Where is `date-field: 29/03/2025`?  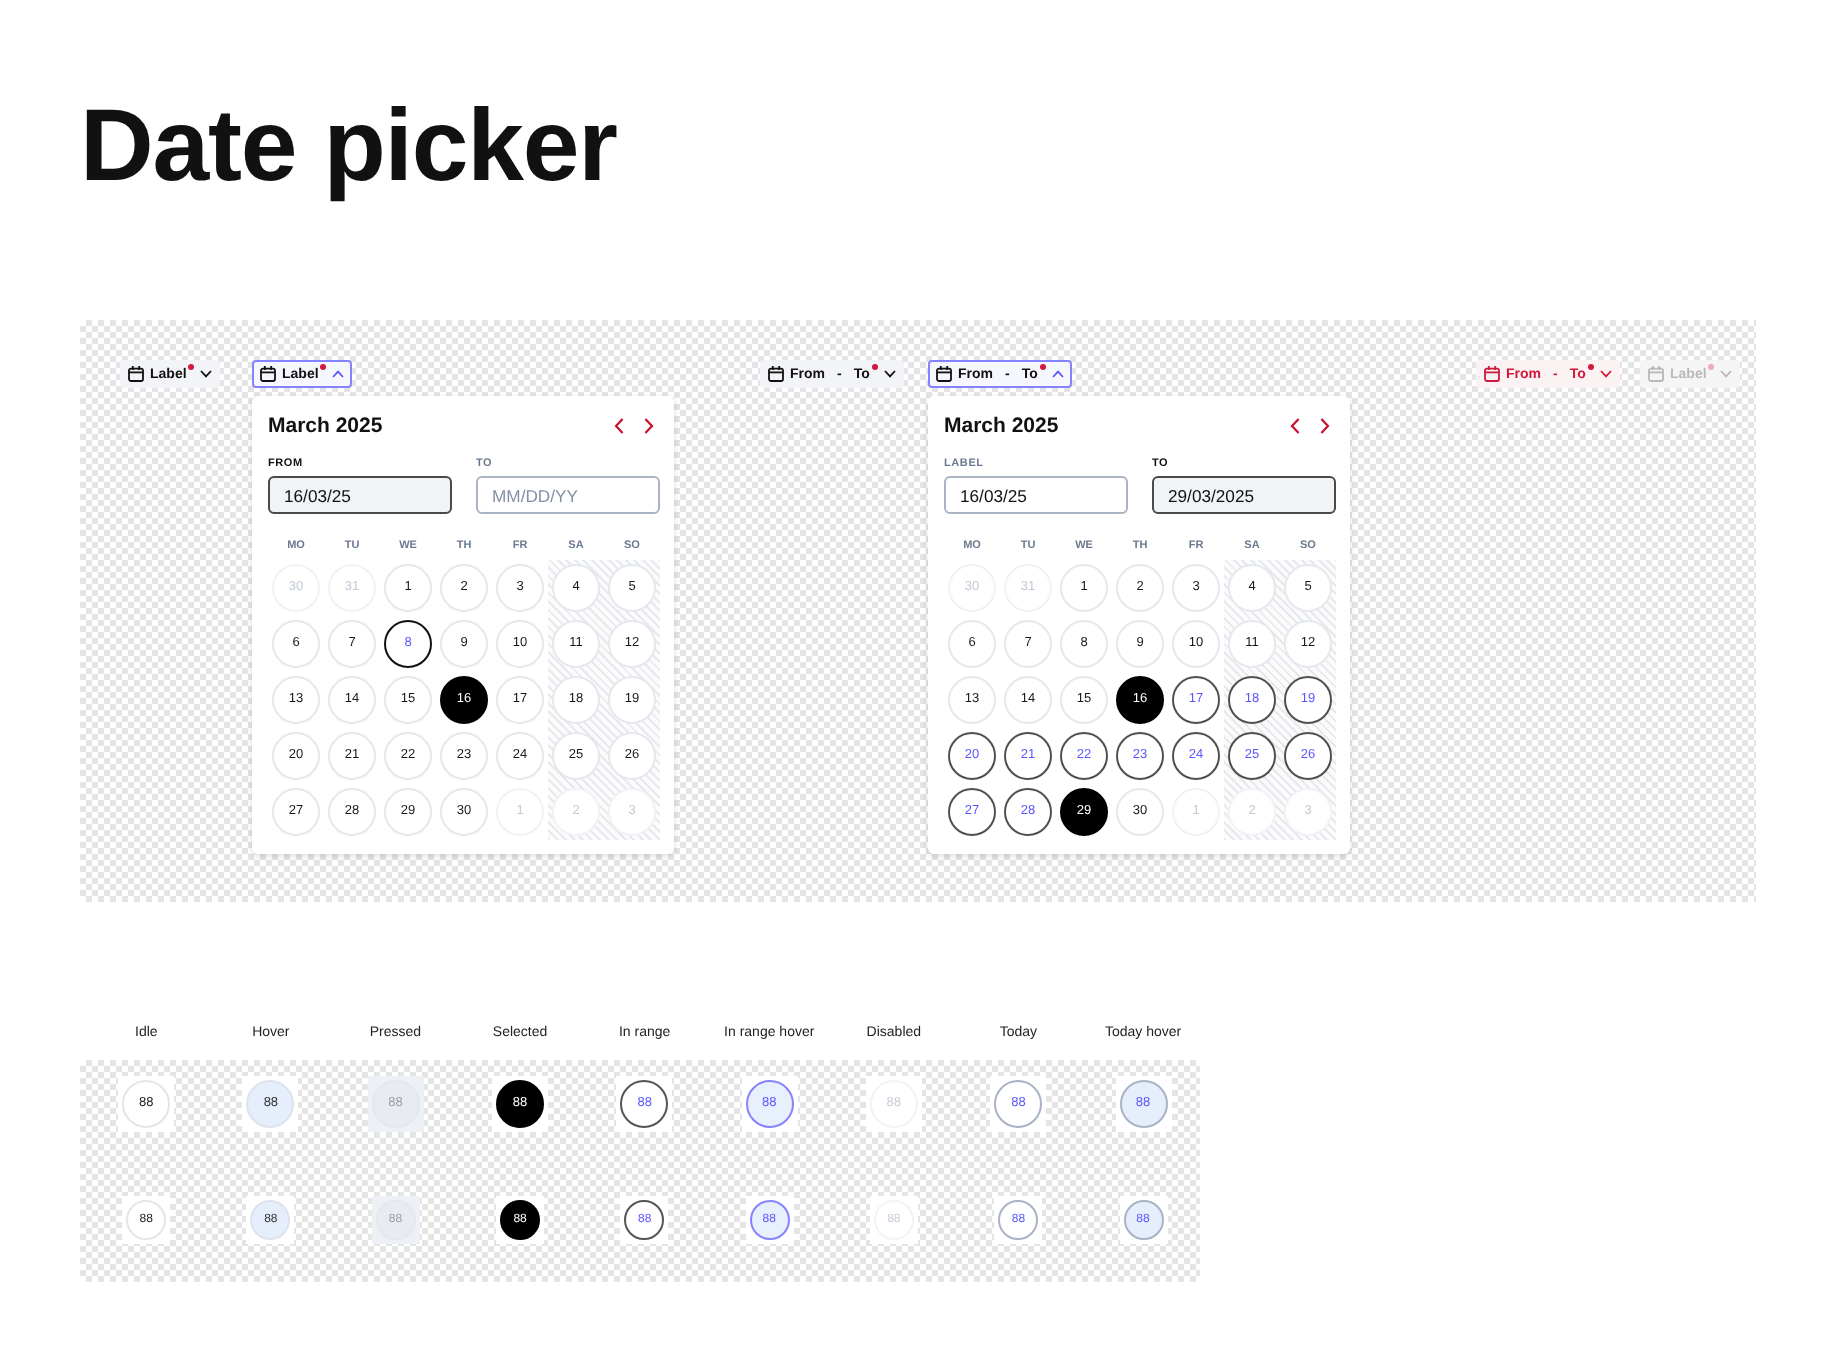 date-field: 29/03/2025 is located at coordinates (1244, 495).